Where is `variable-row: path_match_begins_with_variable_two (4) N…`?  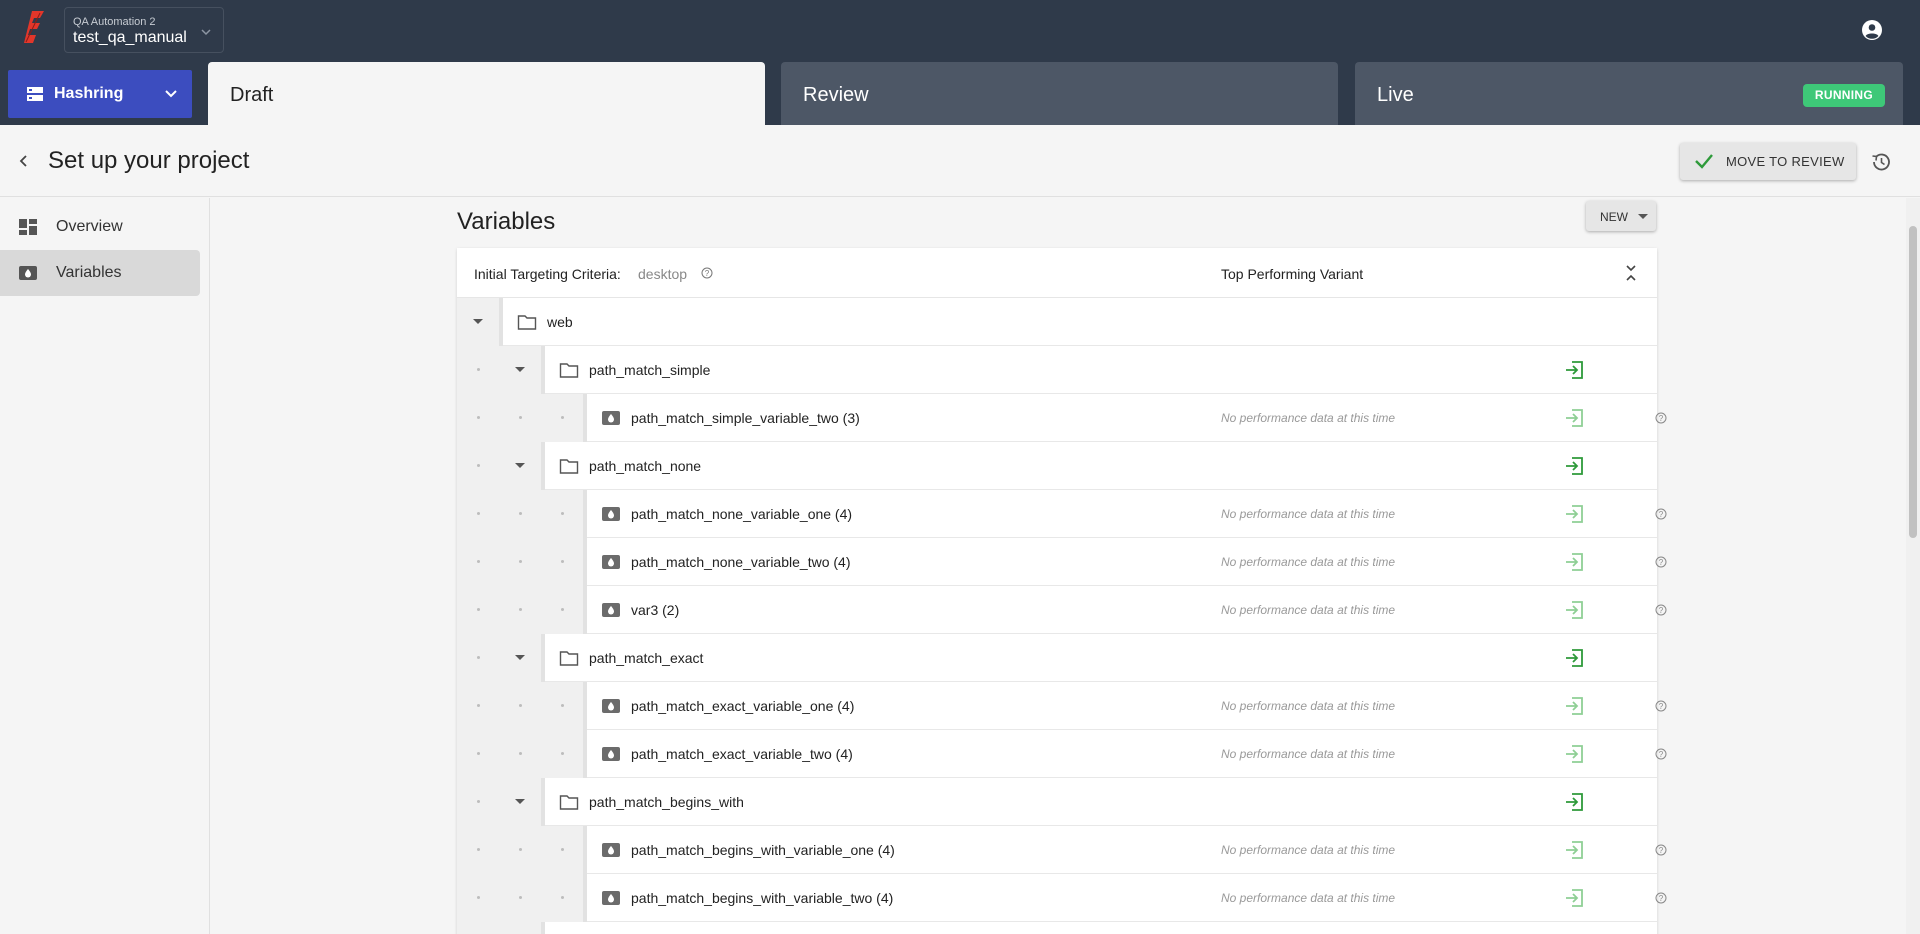 variable-row: path_match_begins_with_variable_two (4) N… is located at coordinates (1062, 898).